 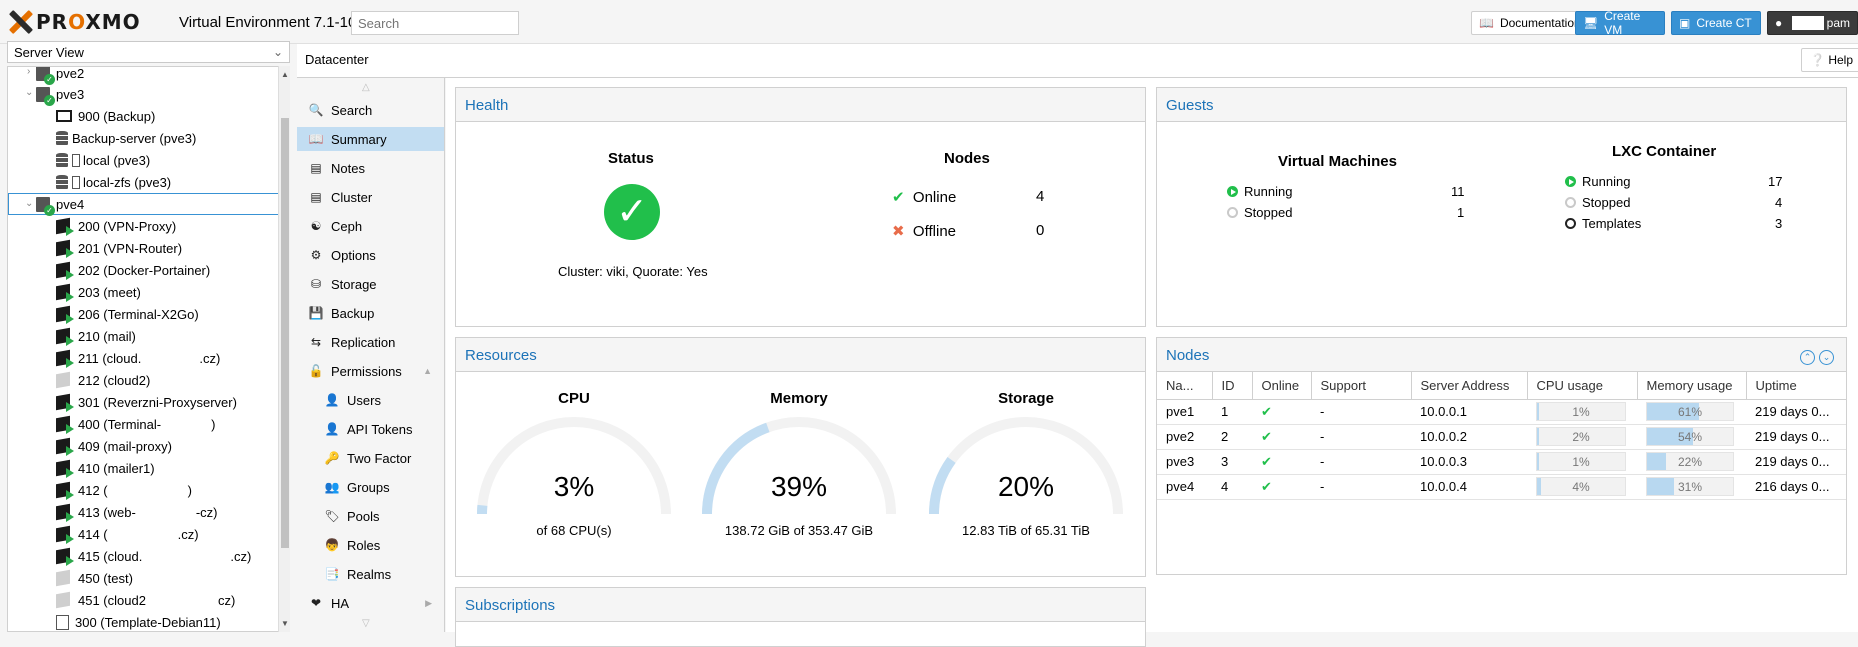 I want to click on tree-item-ct: 410 (mailer1), so click(x=173, y=468).